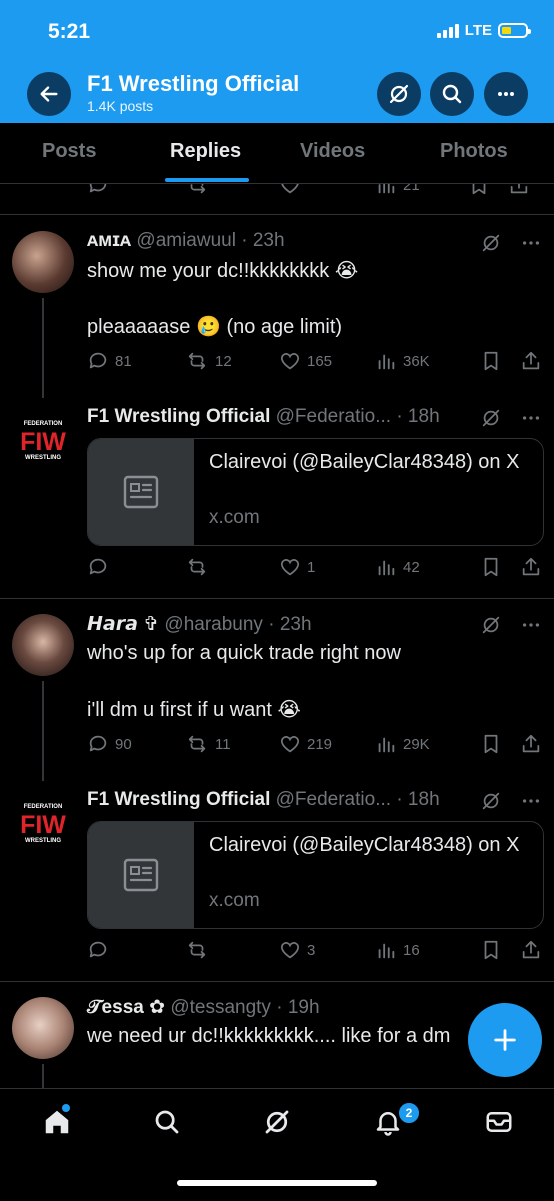  What do you see at coordinates (126, 1007) in the screenshot?
I see `author-name: 𝒯essa ✿` at bounding box center [126, 1007].